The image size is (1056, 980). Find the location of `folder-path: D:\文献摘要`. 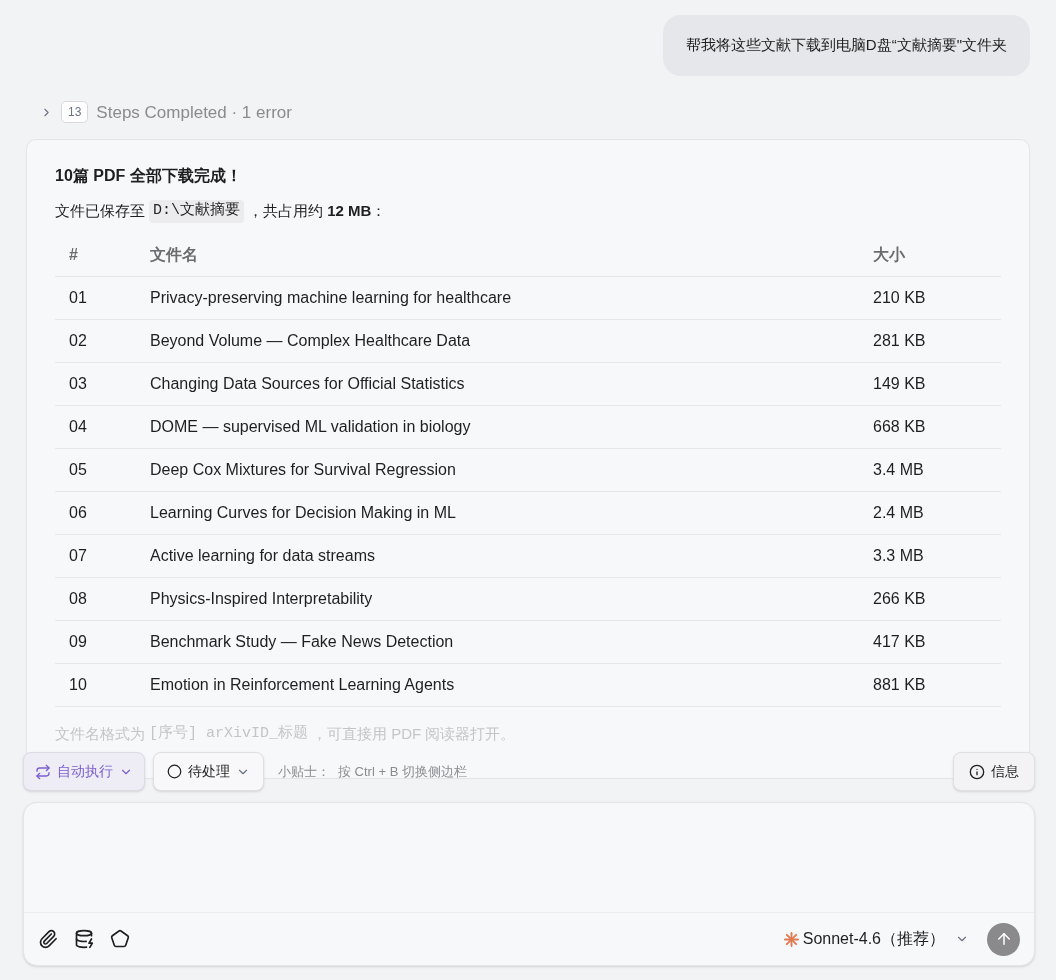

folder-path: D:\文献摘要 is located at coordinates (196, 211).